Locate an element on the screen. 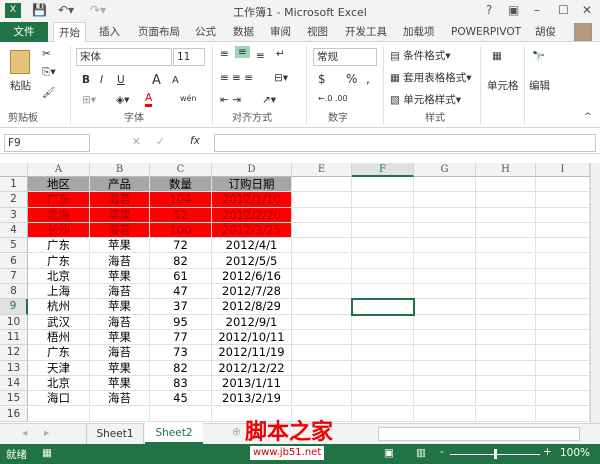  font-name-select: 宋体 is located at coordinates (124, 57).